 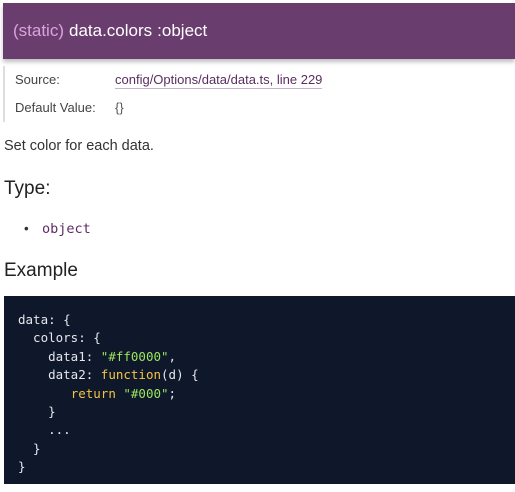 I want to click on member-description: Set color for each data., so click(x=79, y=146).